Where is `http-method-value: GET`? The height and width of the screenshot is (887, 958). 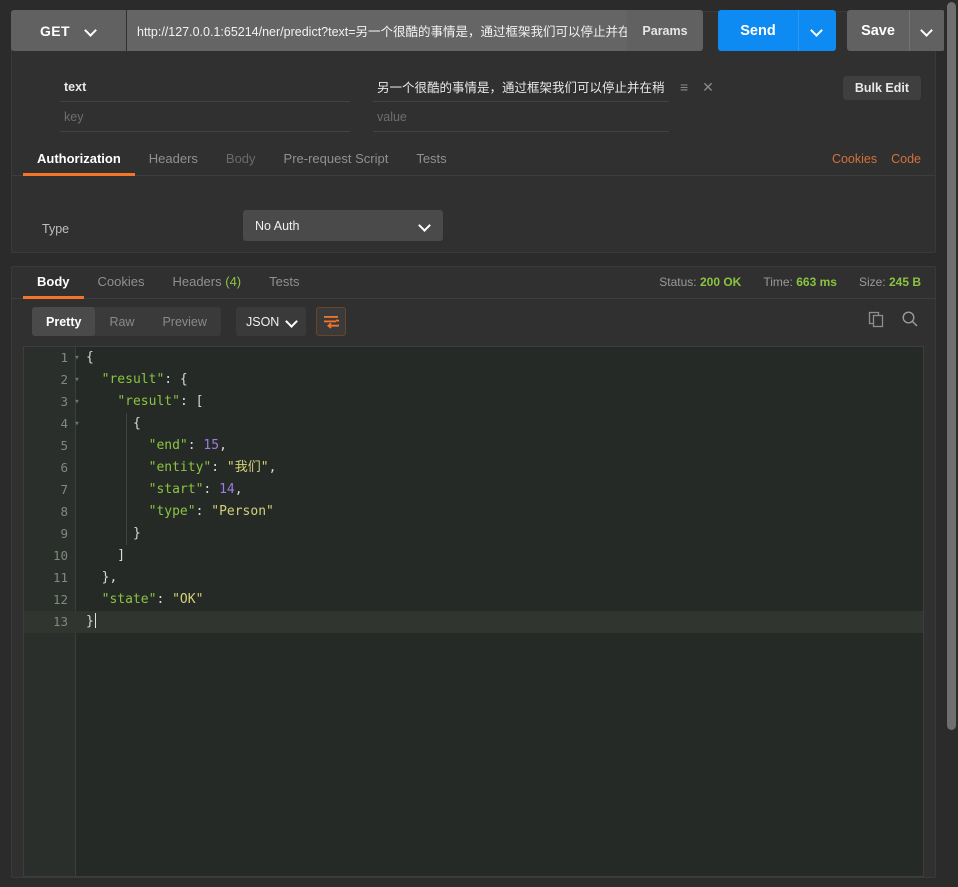
http-method-value: GET is located at coordinates (55, 30).